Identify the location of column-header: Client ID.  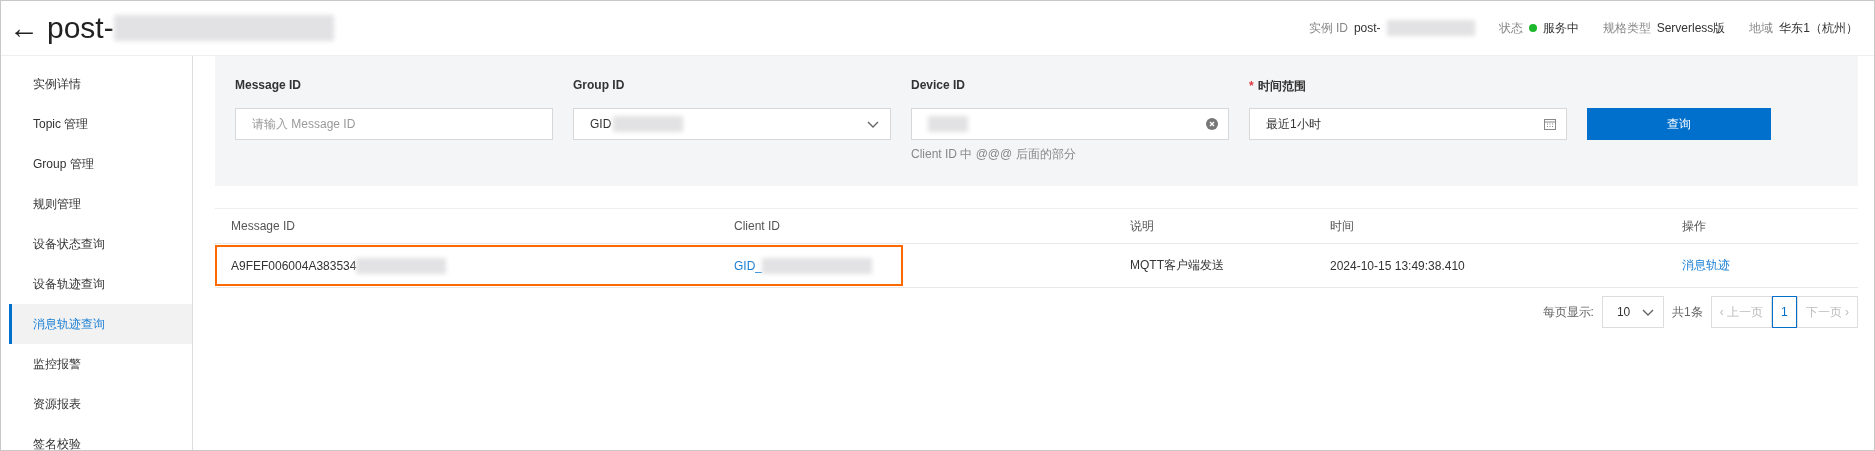
(757, 226).